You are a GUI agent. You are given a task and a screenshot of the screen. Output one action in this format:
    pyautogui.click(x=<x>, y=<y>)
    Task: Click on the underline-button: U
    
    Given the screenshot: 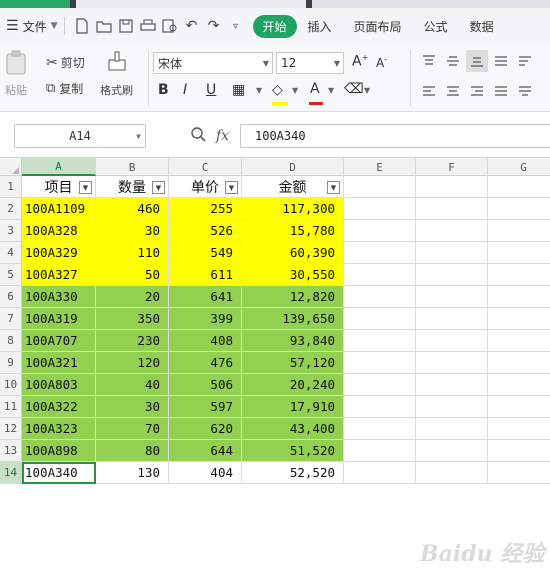 What is the action you would take?
    pyautogui.click(x=211, y=90)
    